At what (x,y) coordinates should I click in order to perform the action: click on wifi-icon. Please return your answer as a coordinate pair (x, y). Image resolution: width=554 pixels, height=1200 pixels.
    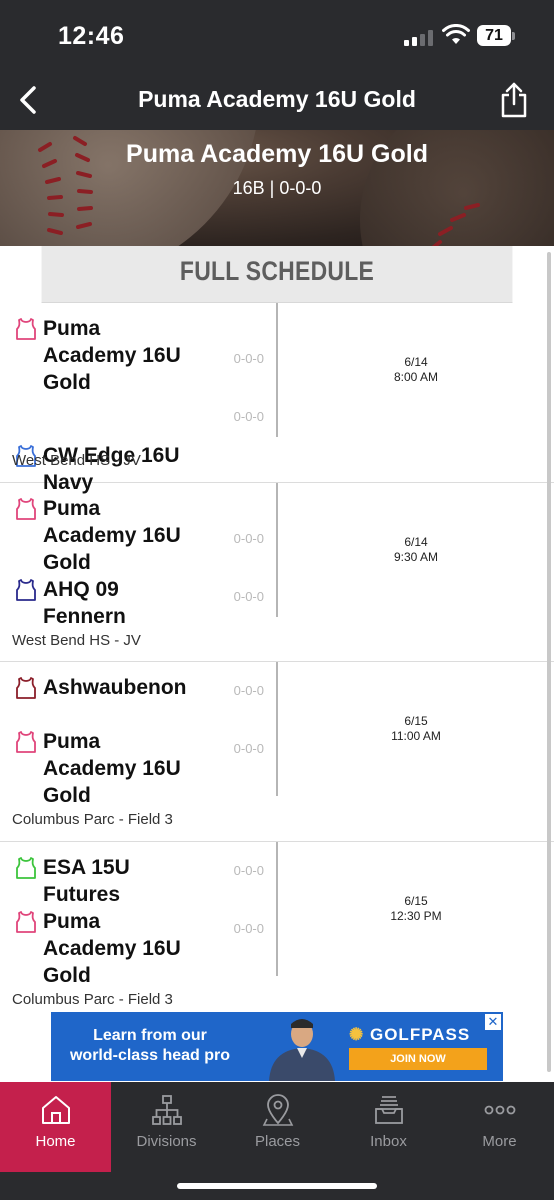
    Looking at the image, I should click on (456, 34).